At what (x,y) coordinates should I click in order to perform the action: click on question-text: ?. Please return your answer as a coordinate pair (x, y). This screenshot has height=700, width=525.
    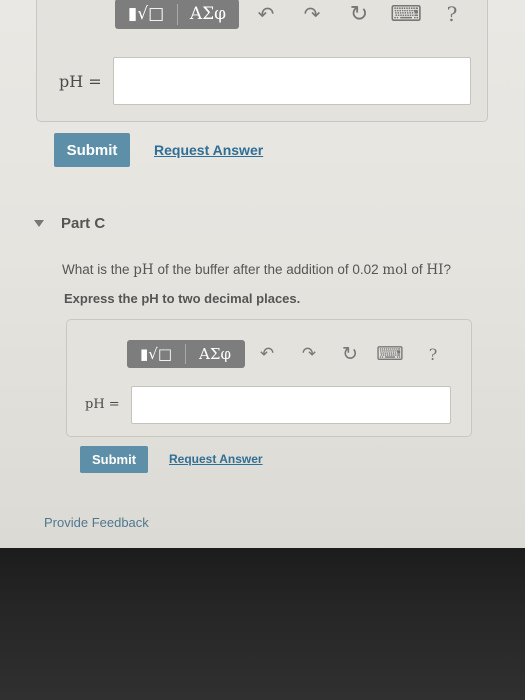
    Looking at the image, I should click on (447, 269).